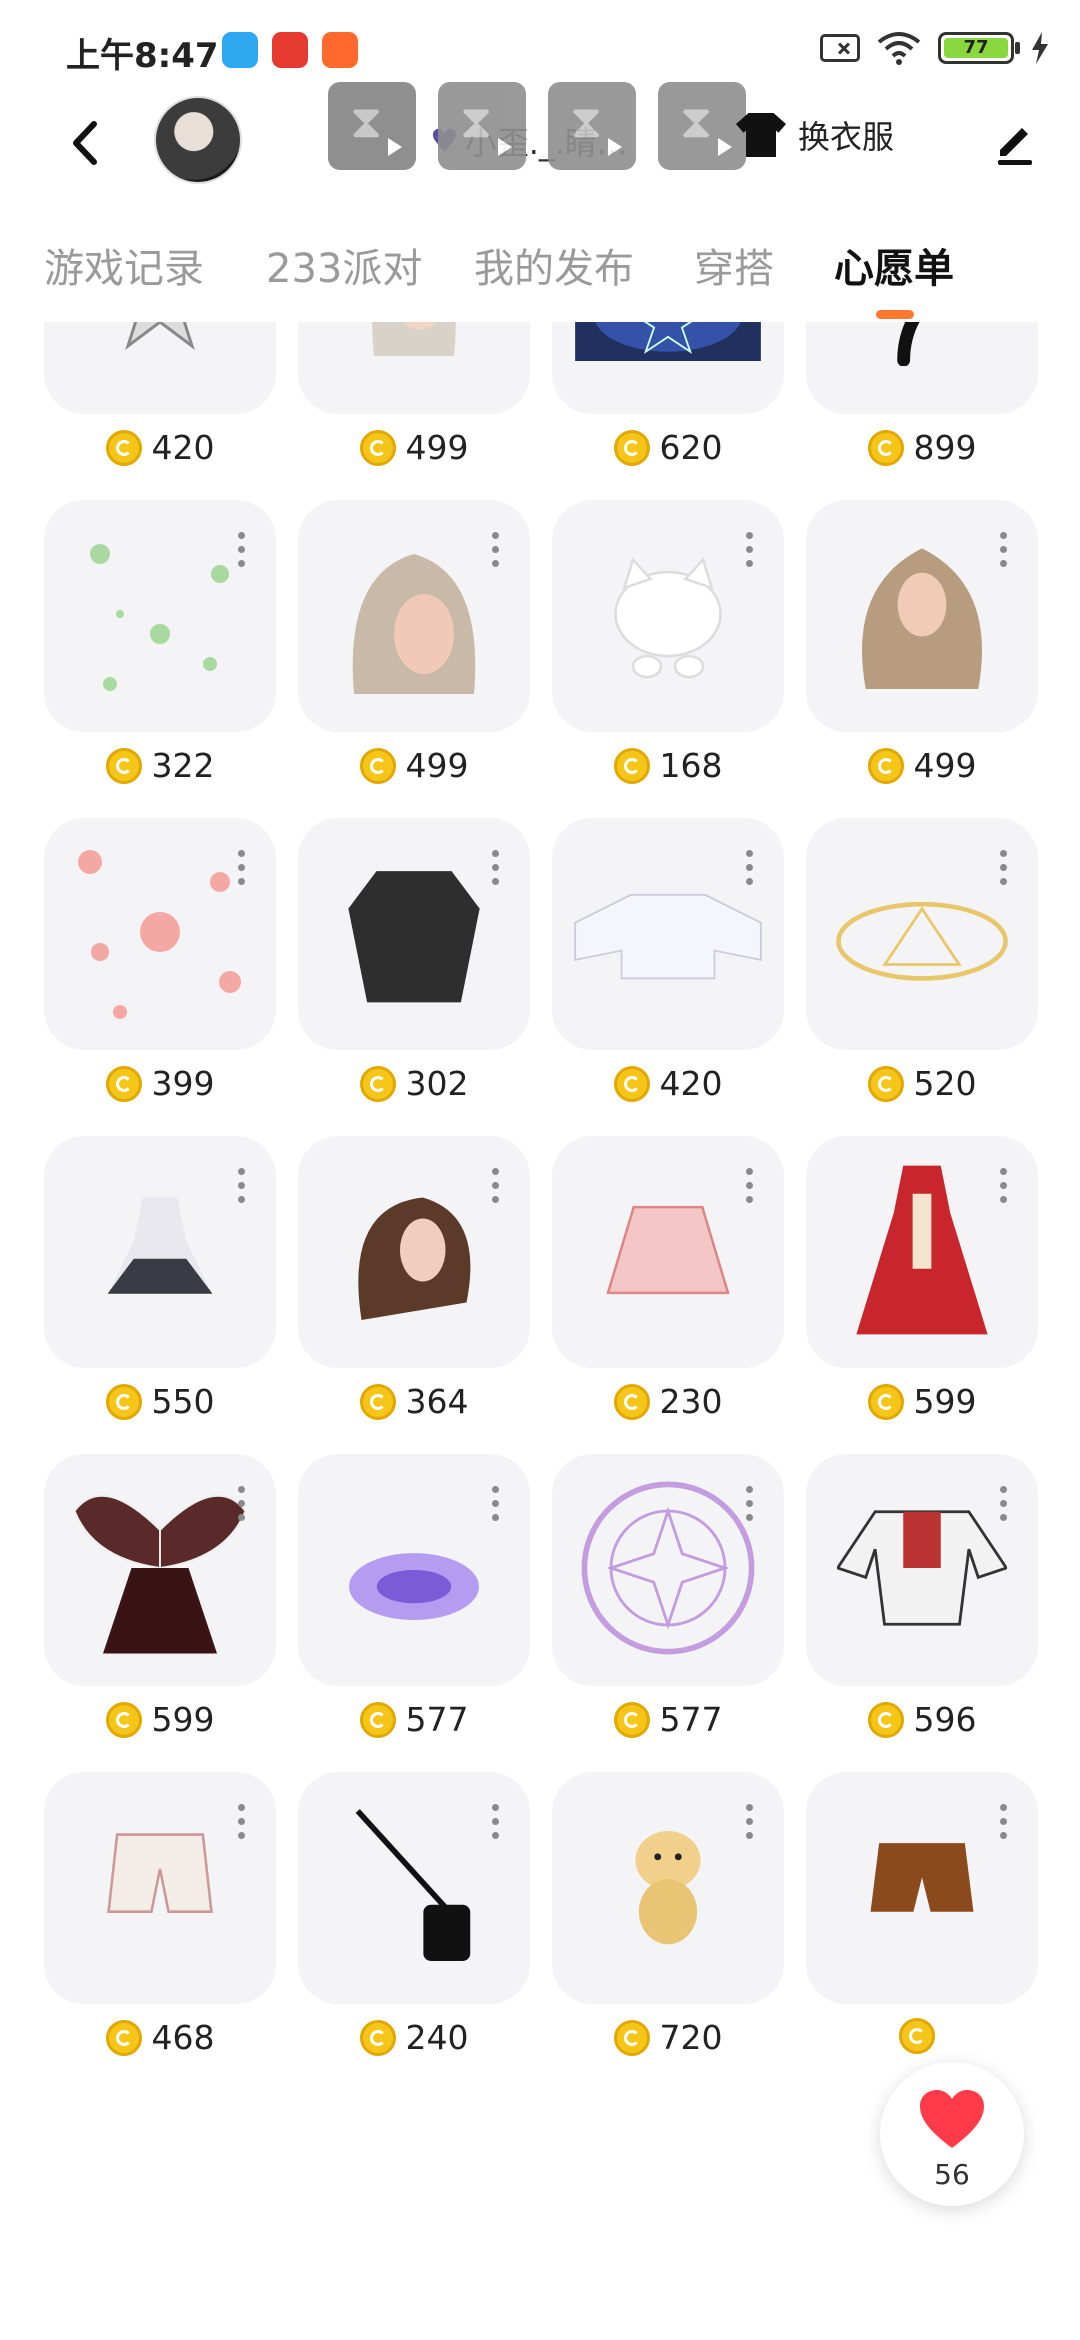  What do you see at coordinates (734, 265) in the screenshot?
I see `tab-outfits: 穿搭` at bounding box center [734, 265].